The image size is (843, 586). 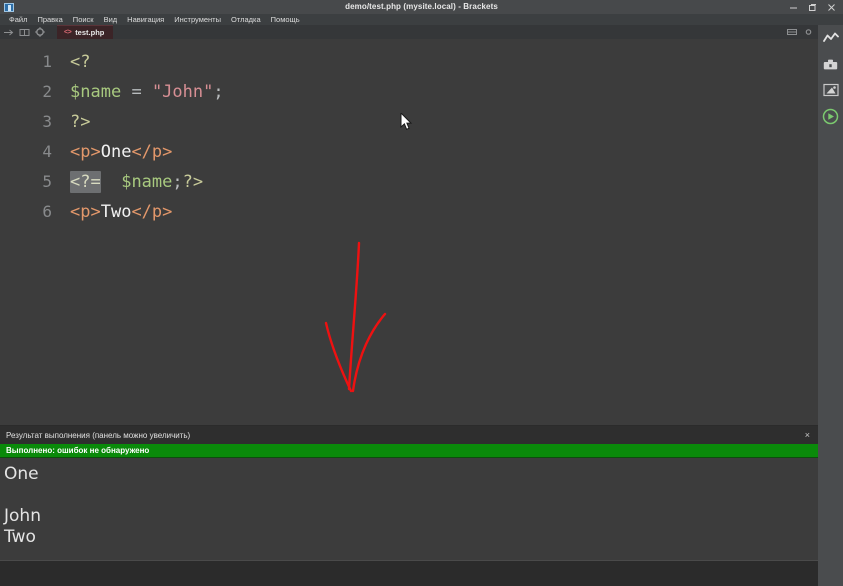 I want to click on tab-strip: <> test.php, so click(x=421, y=32).